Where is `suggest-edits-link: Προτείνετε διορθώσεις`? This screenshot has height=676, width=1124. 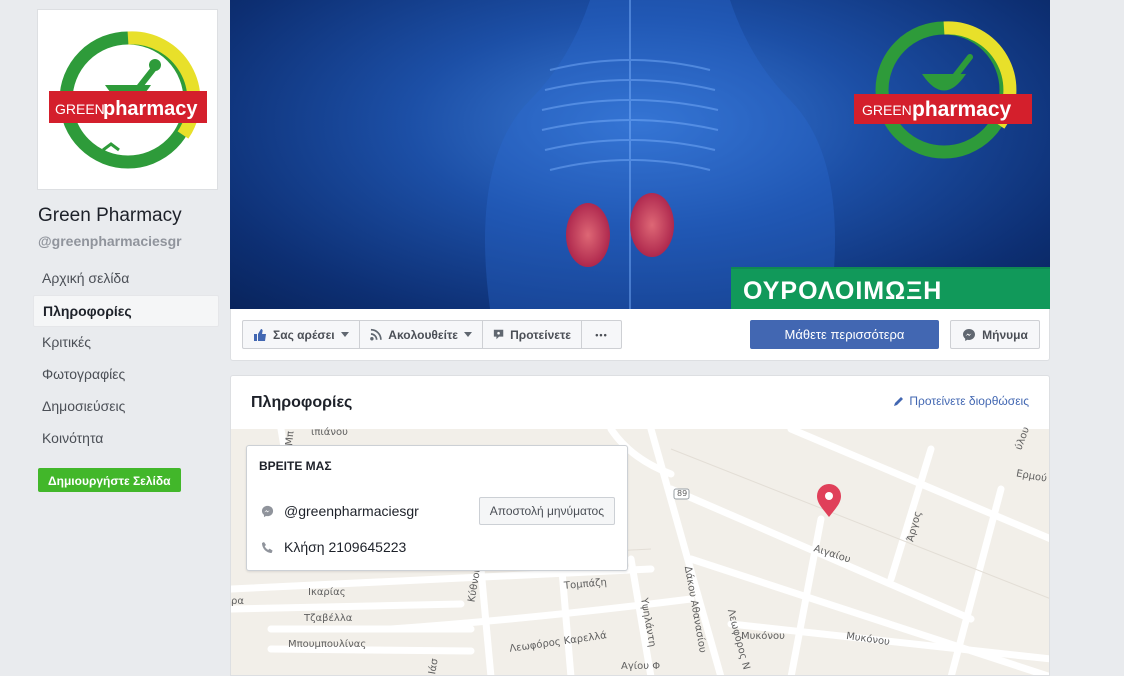 suggest-edits-link: Προτείνετε διορθώσεις is located at coordinates (961, 401).